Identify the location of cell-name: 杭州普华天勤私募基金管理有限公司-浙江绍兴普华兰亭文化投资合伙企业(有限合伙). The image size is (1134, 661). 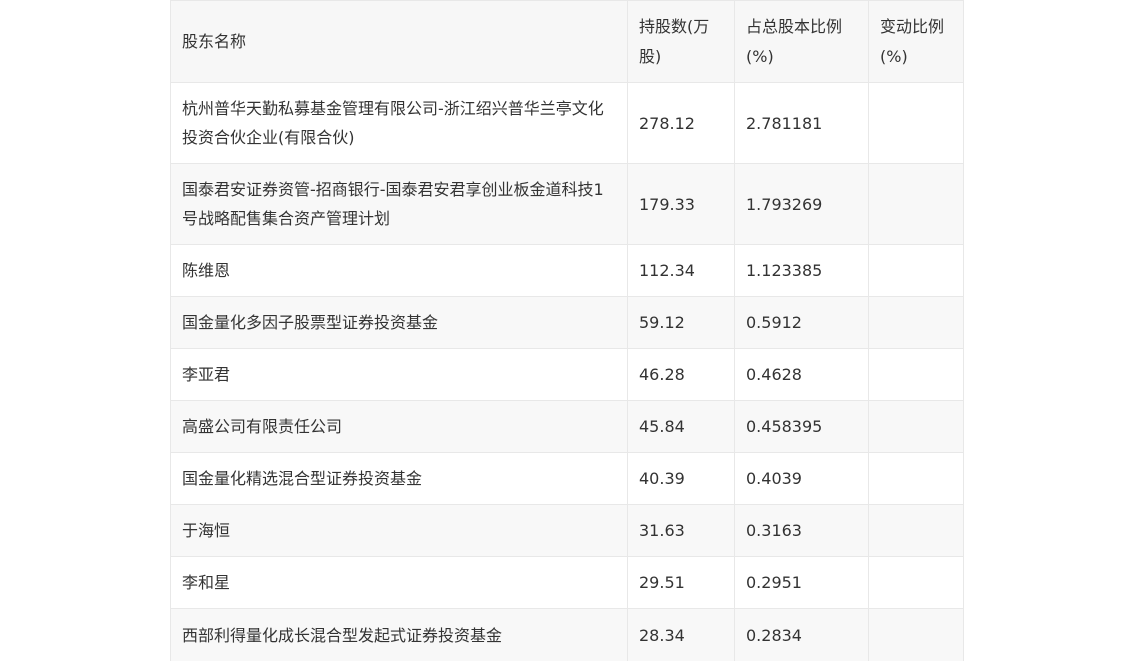
(399, 123).